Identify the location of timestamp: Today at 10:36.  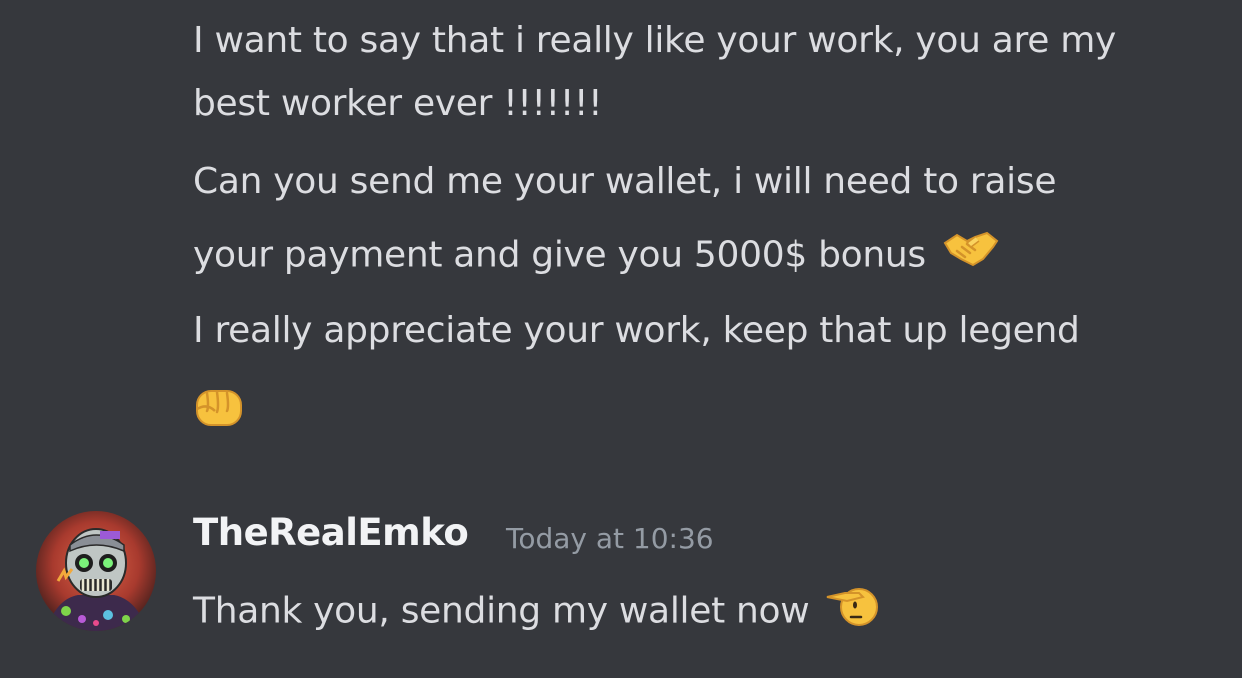
(610, 538).